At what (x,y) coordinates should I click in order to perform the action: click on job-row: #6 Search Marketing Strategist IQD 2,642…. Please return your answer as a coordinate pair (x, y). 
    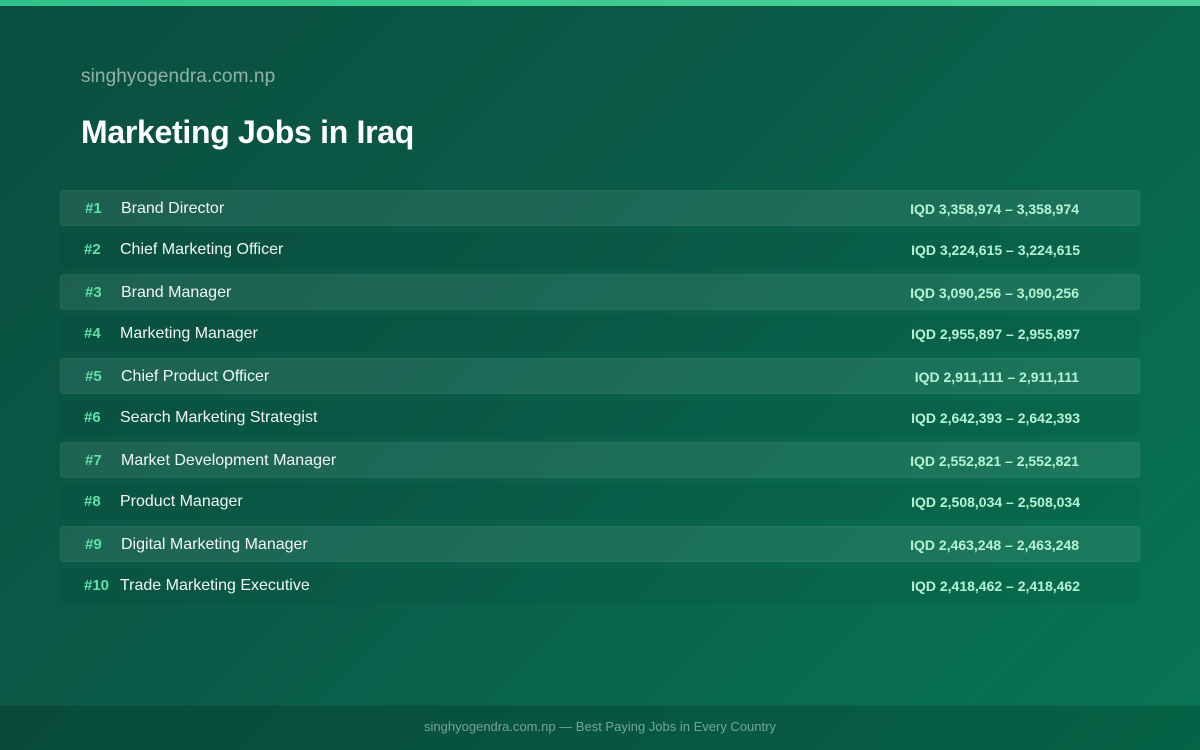
    Looking at the image, I should click on (600, 418).